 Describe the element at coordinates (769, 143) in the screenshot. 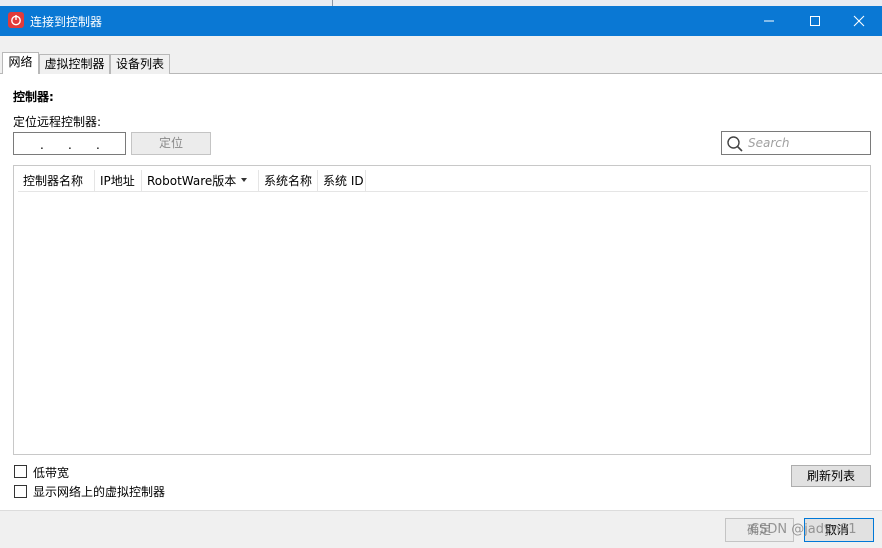

I see `search-placeholder: Search` at that location.